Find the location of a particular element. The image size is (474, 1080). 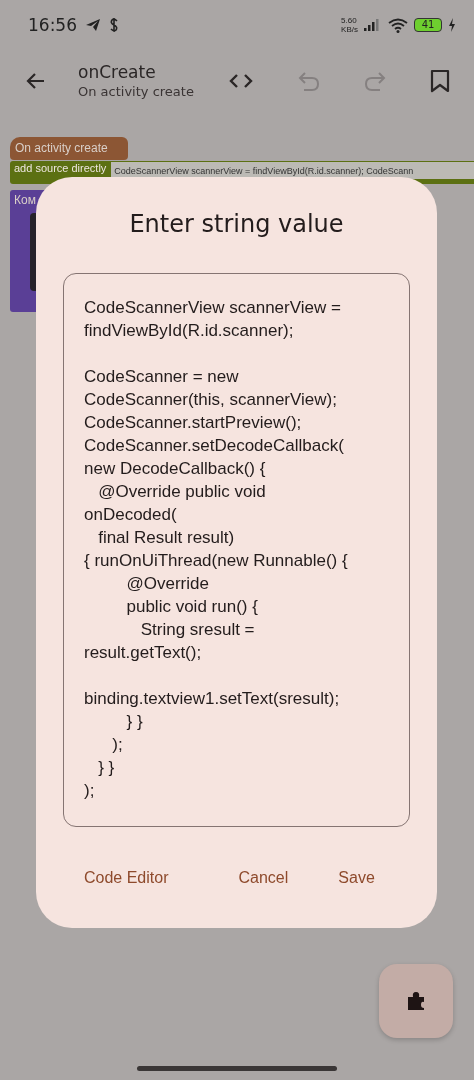

screen-subtitle: On activity create is located at coordinates (136, 91).